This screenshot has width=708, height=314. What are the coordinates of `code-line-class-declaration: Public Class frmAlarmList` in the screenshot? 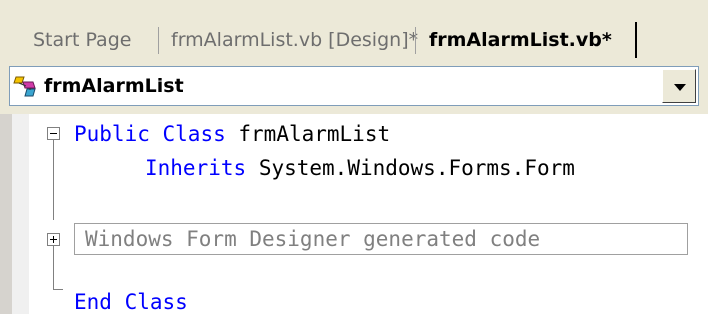 It's located at (232, 134).